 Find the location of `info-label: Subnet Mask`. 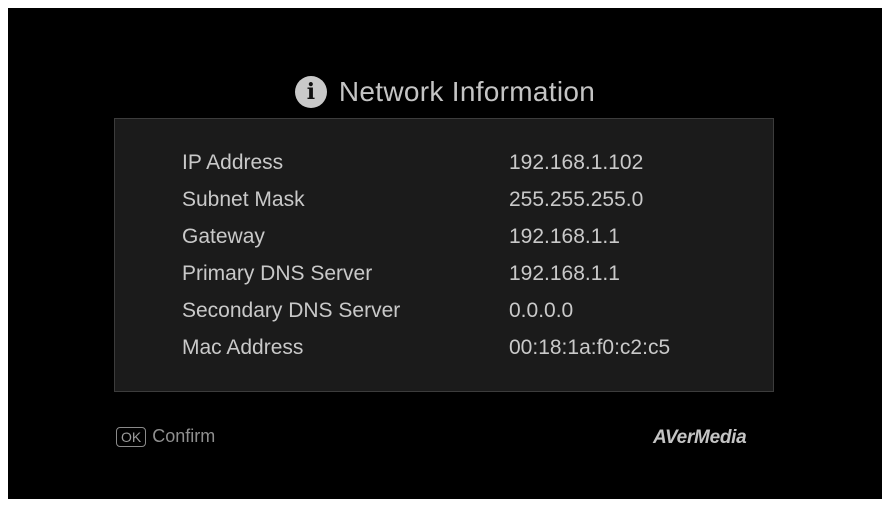

info-label: Subnet Mask is located at coordinates (243, 199).